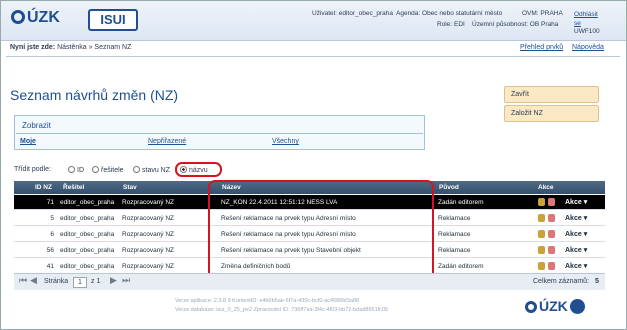 The width and height of the screenshot is (627, 330). Describe the element at coordinates (561, 281) in the screenshot. I see `total-label: Celkem záznamů:` at that location.